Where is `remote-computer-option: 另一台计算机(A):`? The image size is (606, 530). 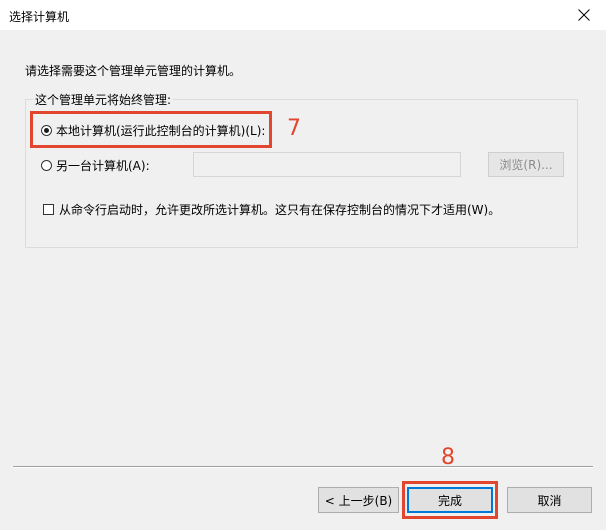
remote-computer-option: 另一台计算机(A): is located at coordinates (95, 165).